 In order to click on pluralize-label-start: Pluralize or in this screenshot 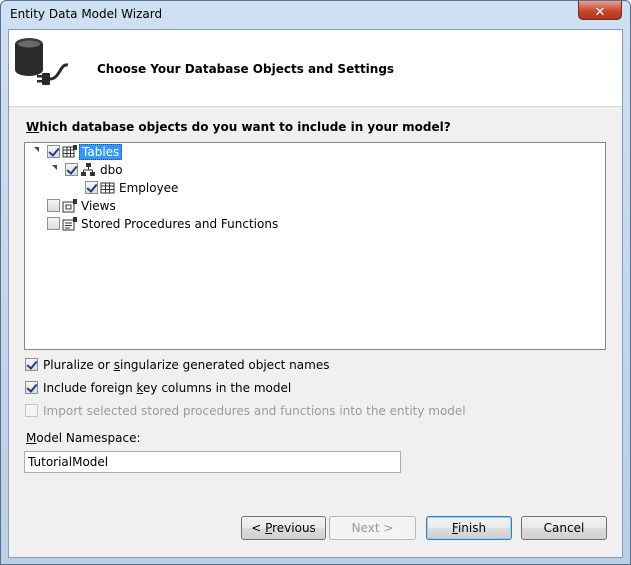, I will do `click(78, 365)`.